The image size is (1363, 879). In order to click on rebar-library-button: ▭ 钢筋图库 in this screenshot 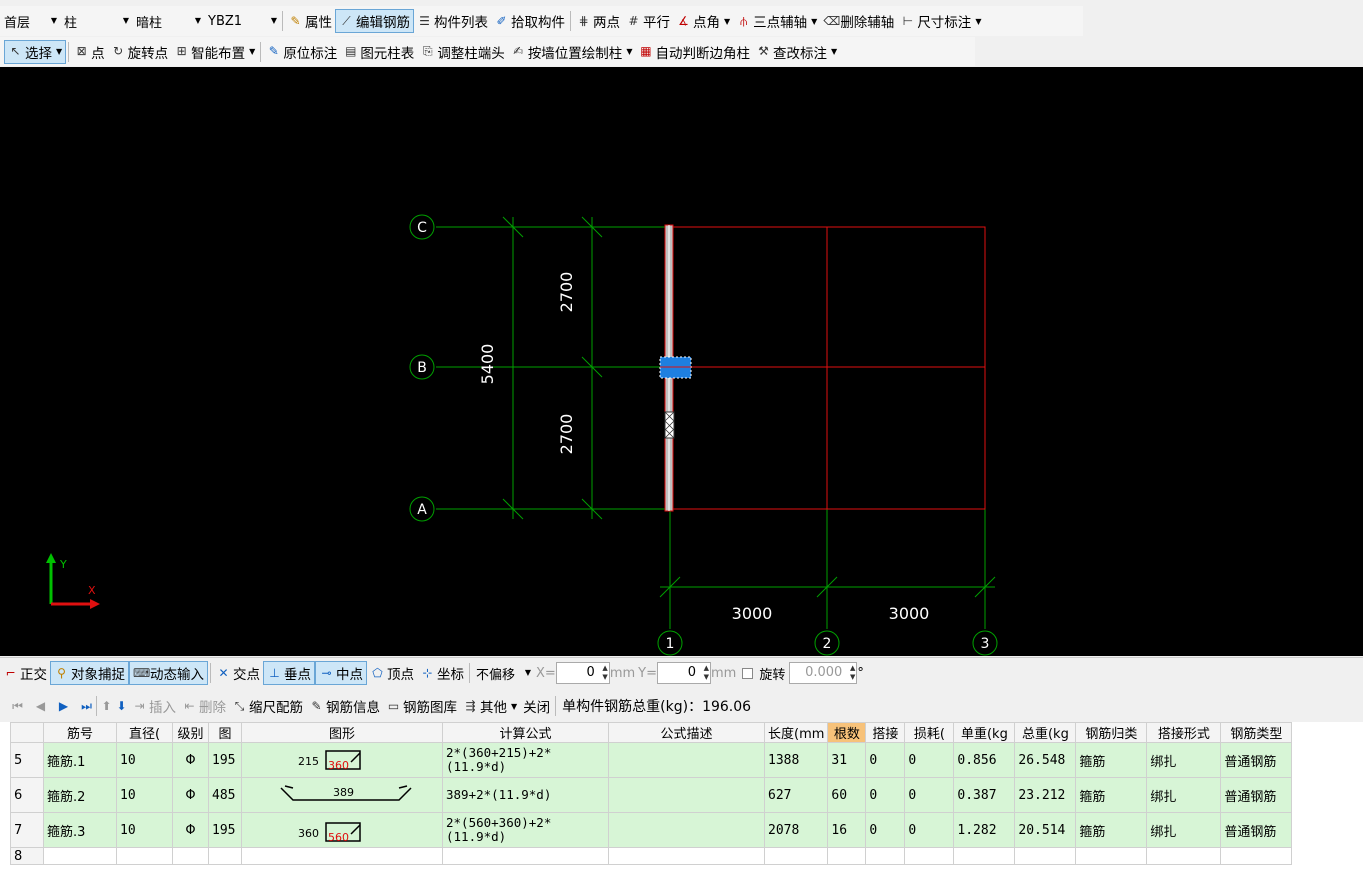, I will do `click(421, 706)`.